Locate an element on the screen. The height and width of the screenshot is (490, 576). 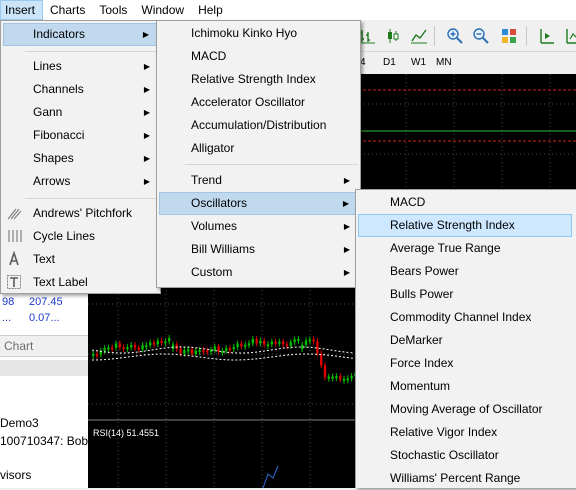
zoom-in-icon is located at coordinates (455, 36).